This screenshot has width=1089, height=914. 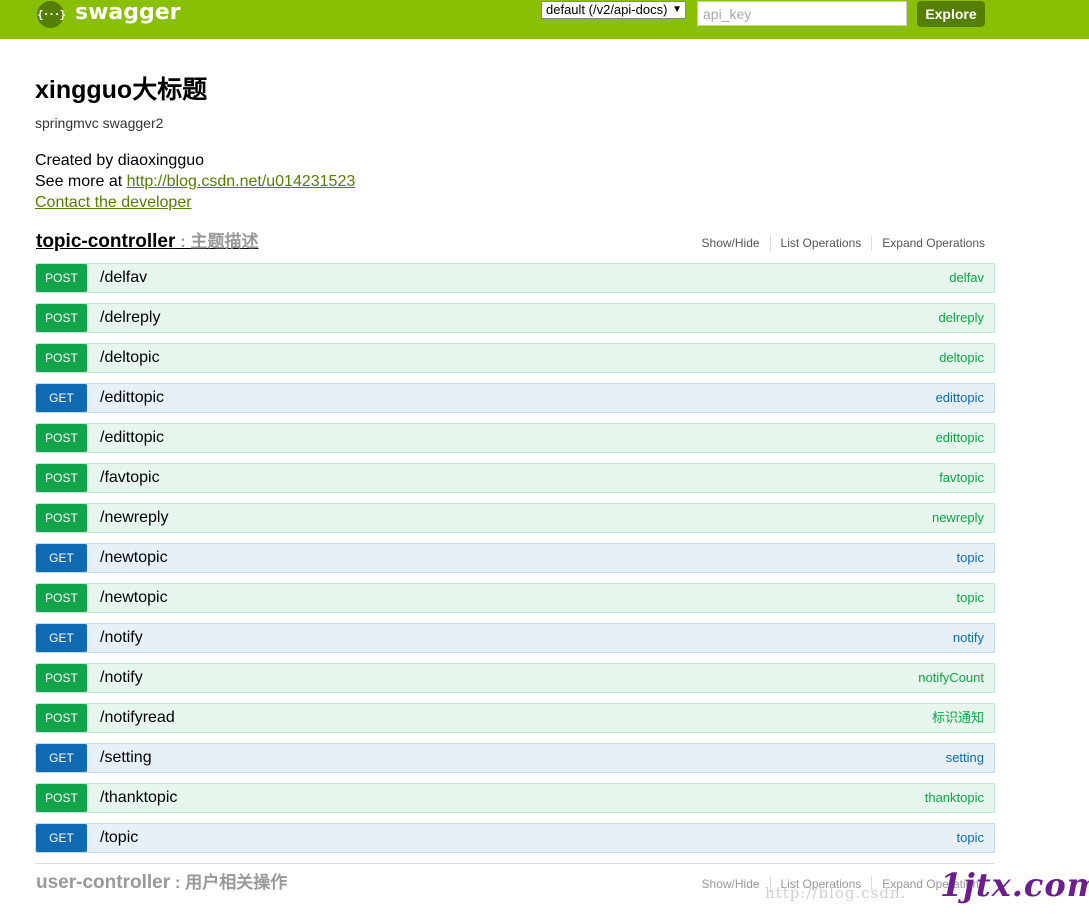 What do you see at coordinates (965, 758) in the screenshot?
I see `operation-summary: setting` at bounding box center [965, 758].